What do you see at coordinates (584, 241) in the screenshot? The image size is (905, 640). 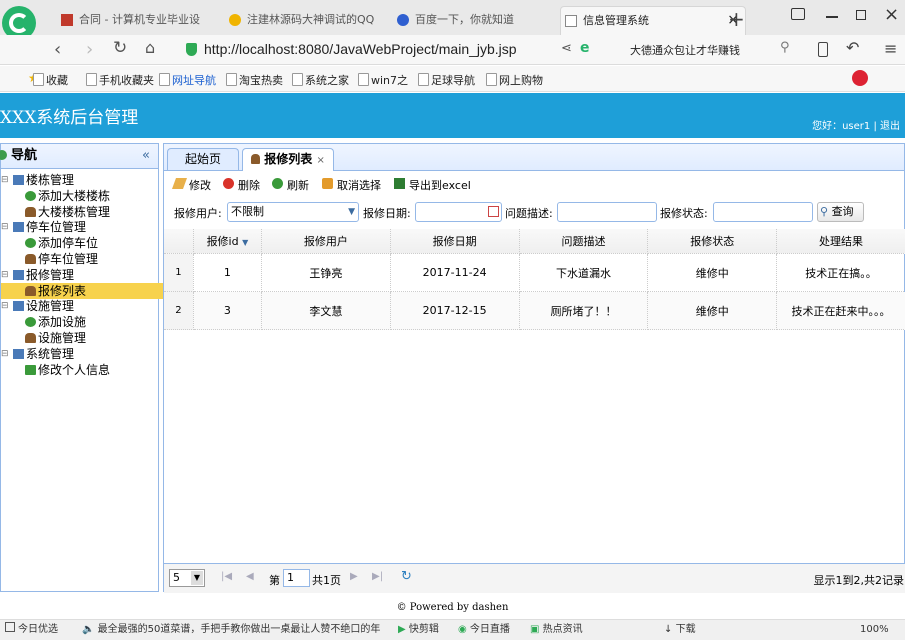 I see `column-header: 问题描述` at bounding box center [584, 241].